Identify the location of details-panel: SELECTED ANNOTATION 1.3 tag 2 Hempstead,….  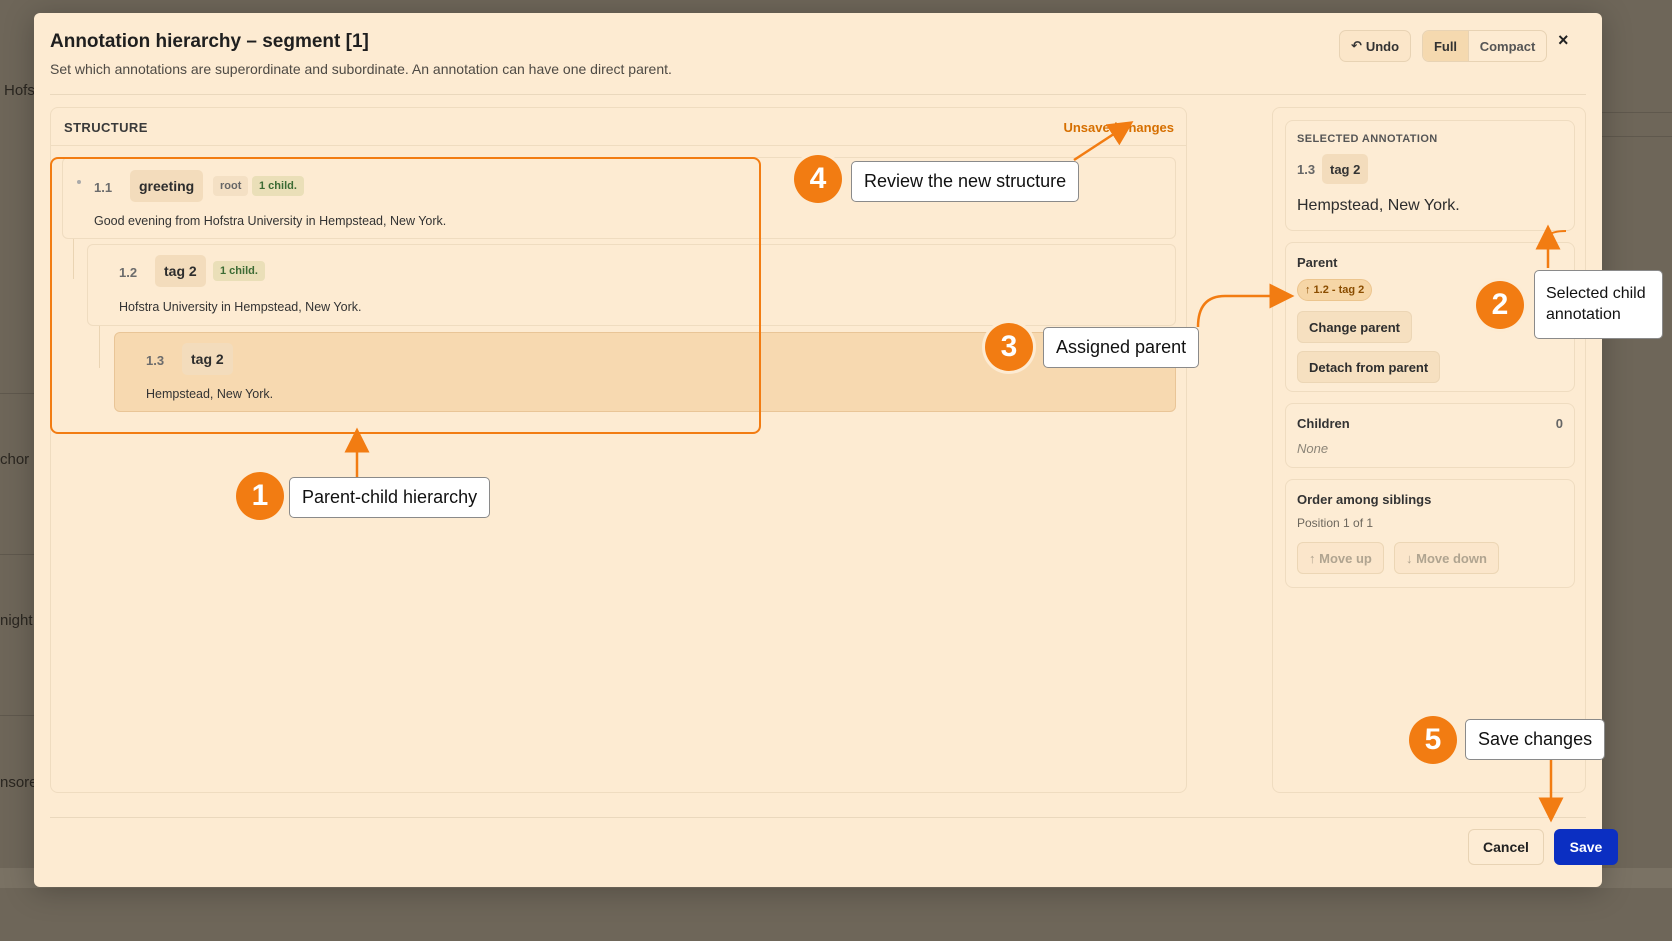
(1429, 450).